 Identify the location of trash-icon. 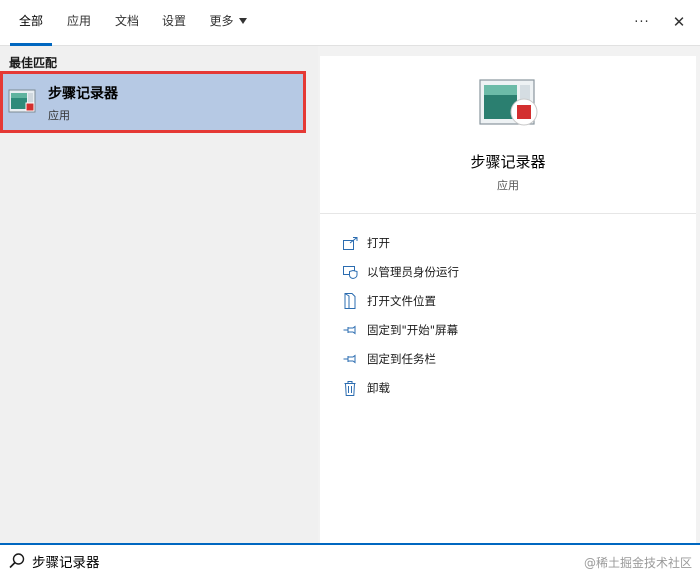
(350, 388).